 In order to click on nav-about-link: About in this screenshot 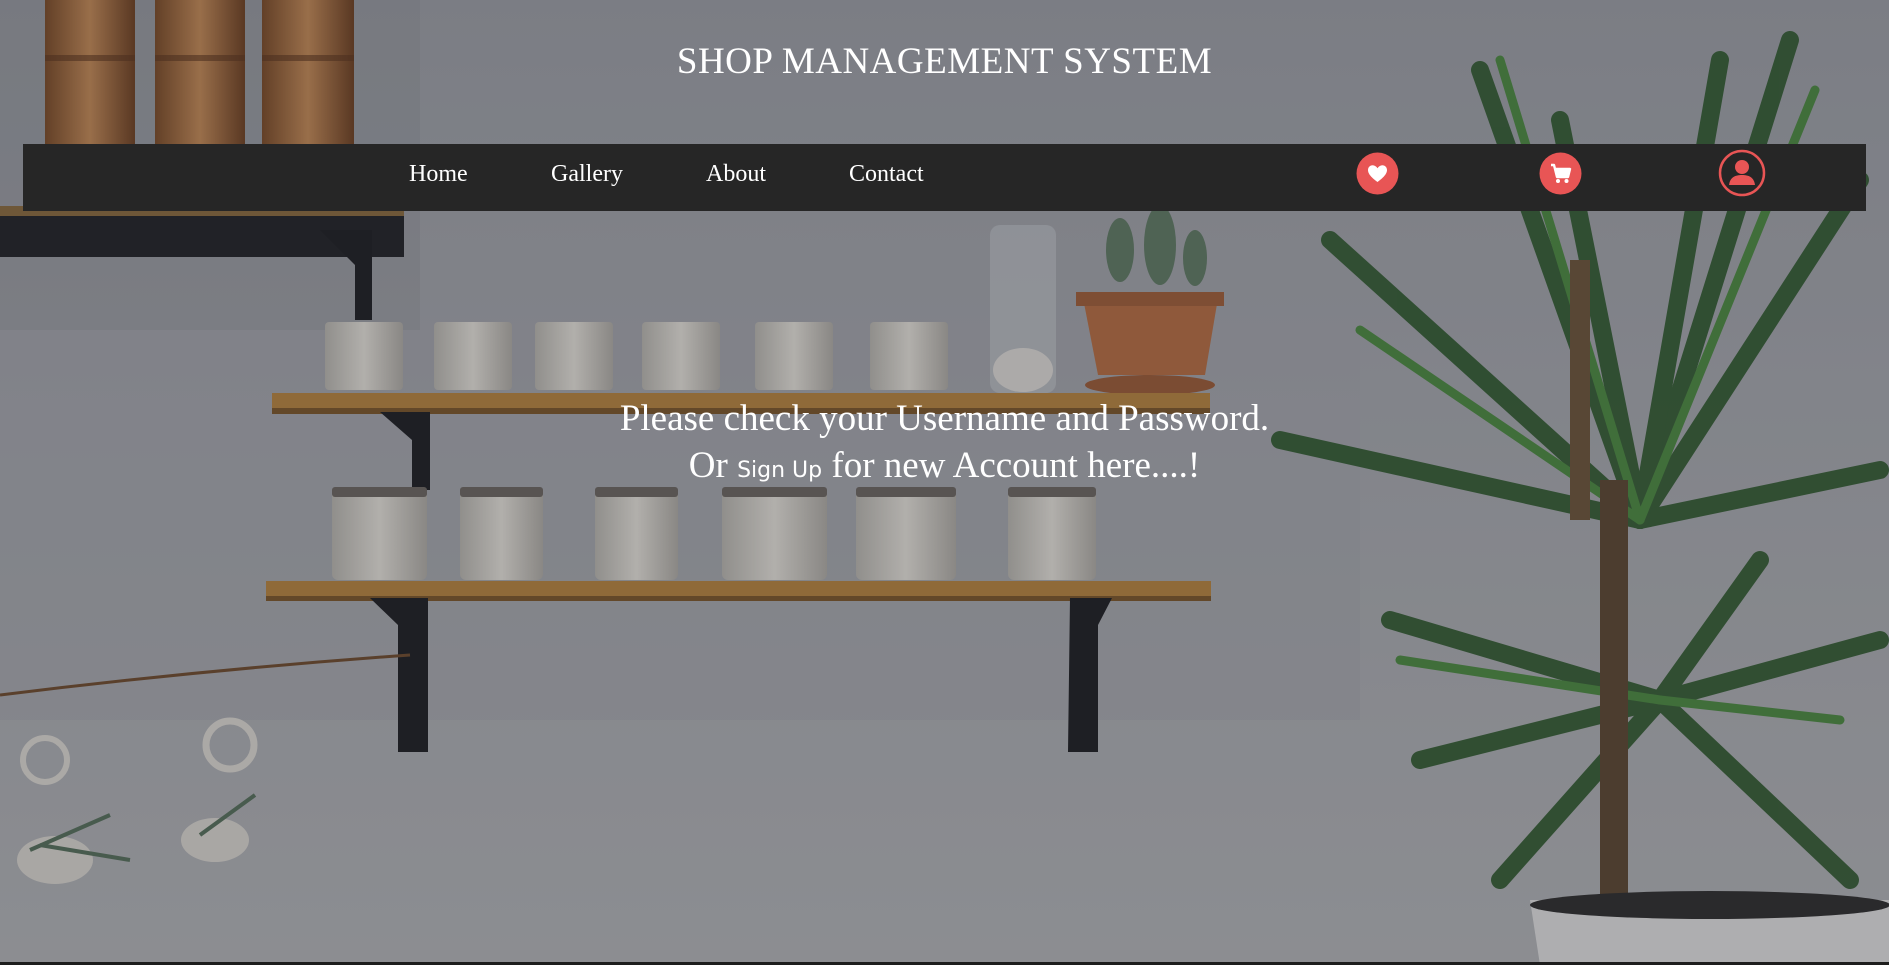, I will do `click(736, 174)`.